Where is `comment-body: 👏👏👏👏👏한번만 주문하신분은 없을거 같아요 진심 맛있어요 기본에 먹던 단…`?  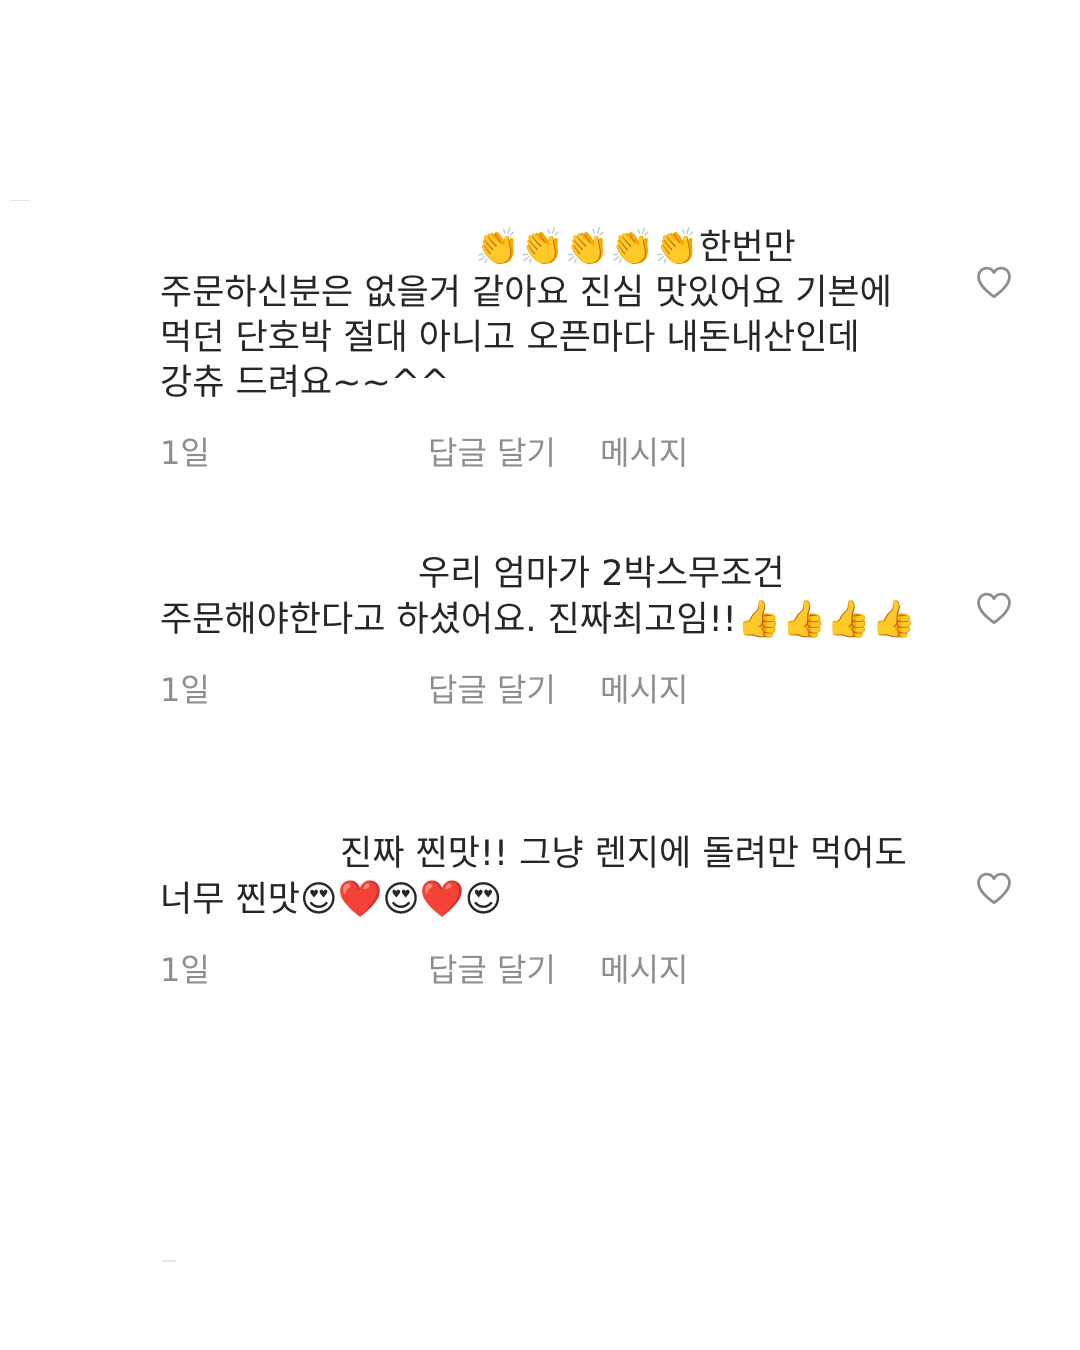
comment-body: 👏👏👏👏👏한번만 주문하신분은 없을거 같아요 진심 맛있어요 기본에 먹던 단… is located at coordinates (540, 315).